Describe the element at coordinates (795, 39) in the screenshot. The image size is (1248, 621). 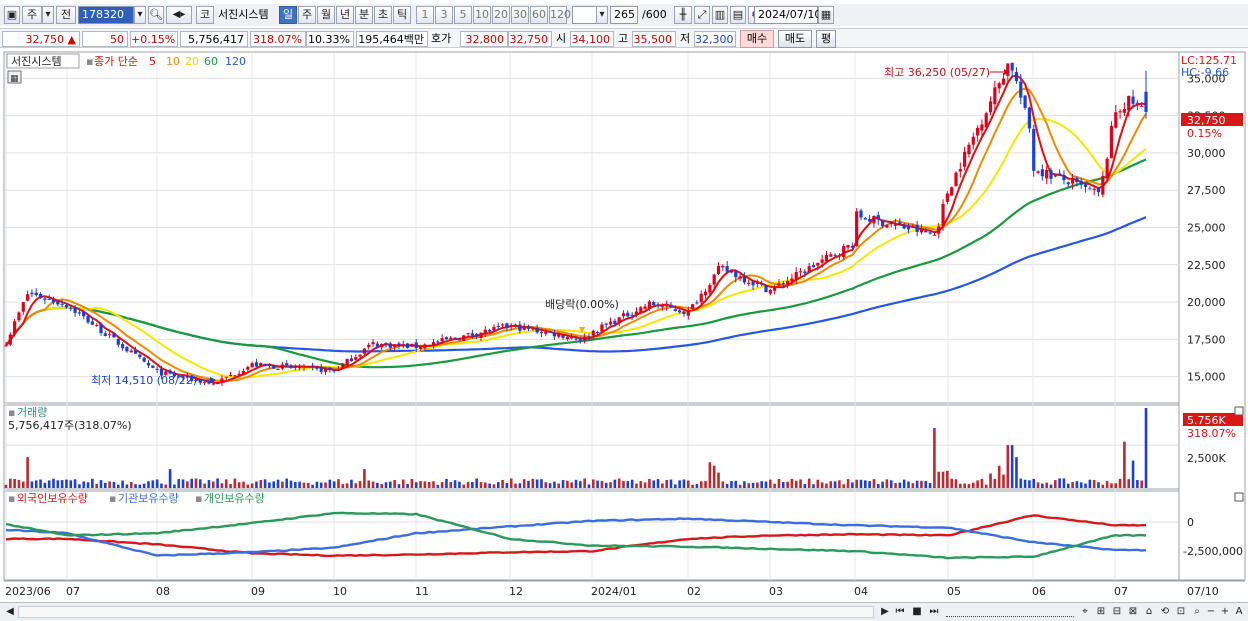
I see `sell-button: 매도` at that location.